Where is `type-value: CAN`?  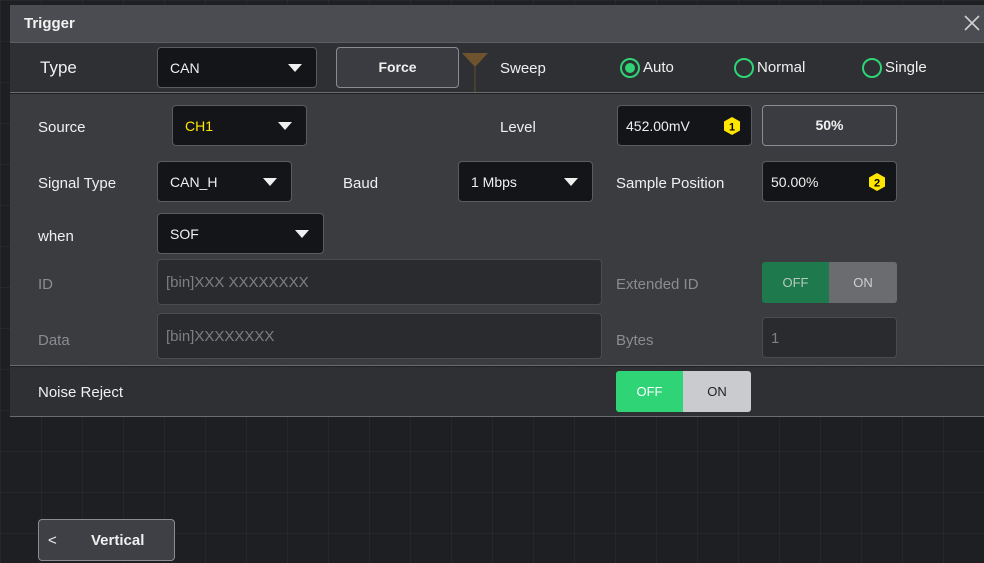
type-value: CAN is located at coordinates (185, 68).